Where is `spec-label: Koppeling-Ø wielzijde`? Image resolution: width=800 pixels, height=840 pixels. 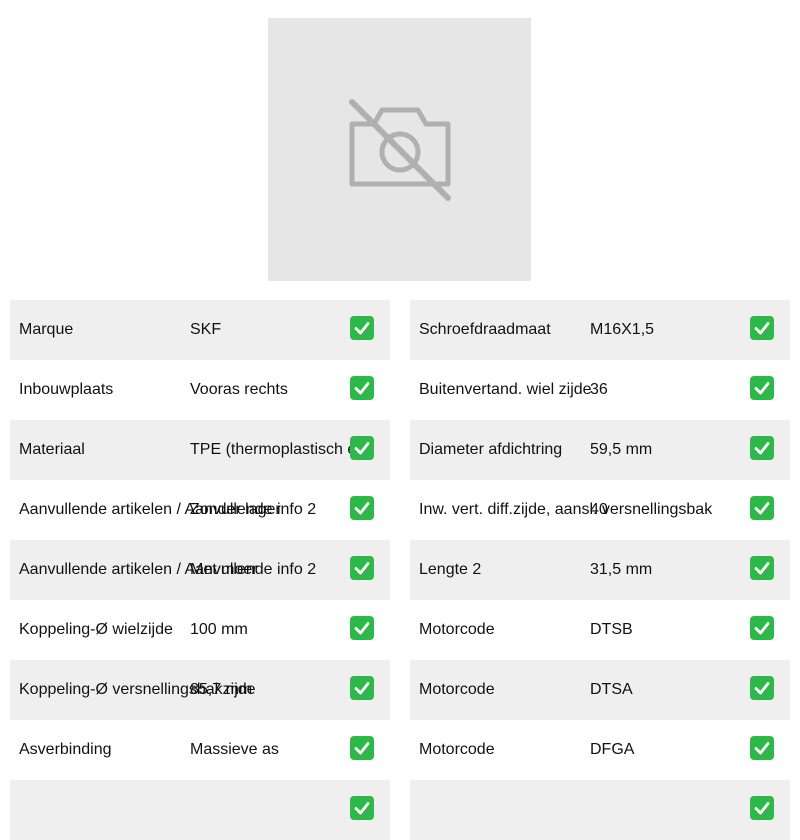 spec-label: Koppeling-Ø wielzijde is located at coordinates (96, 629).